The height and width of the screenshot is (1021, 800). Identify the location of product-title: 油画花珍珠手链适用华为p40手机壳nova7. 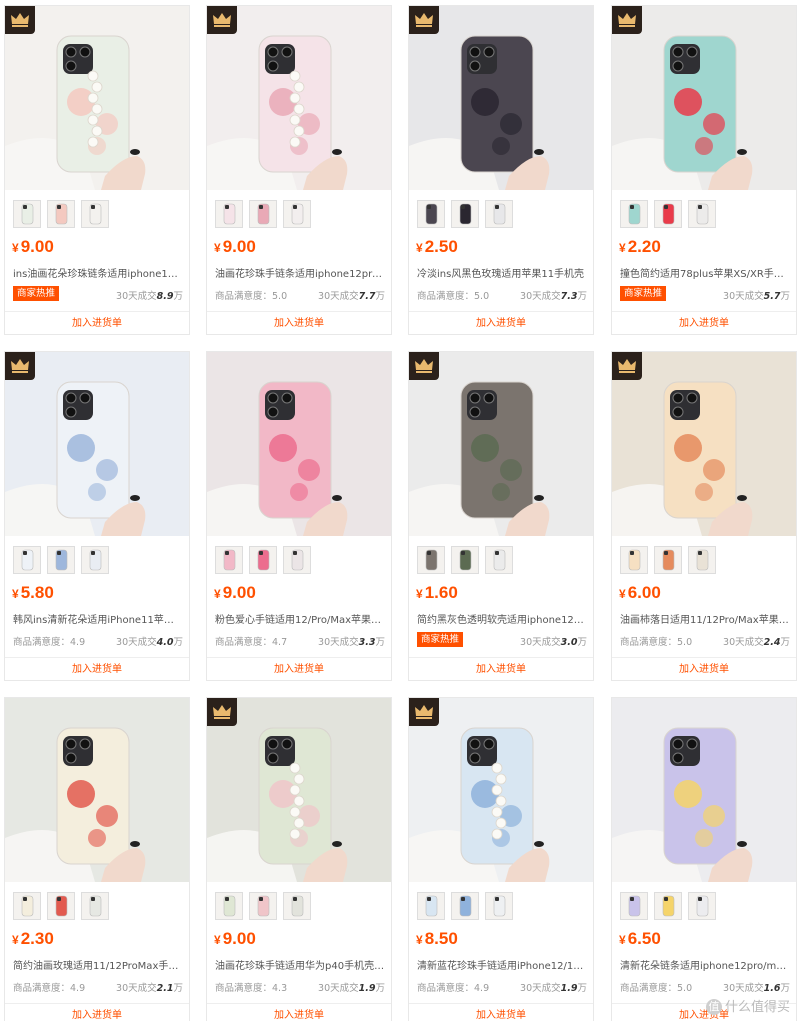
(300, 964).